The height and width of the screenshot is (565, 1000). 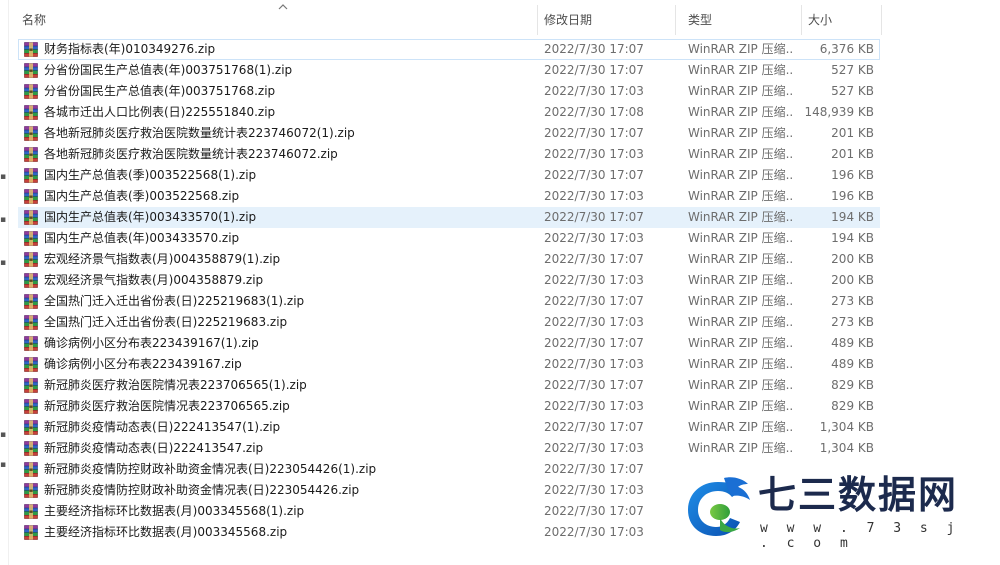 What do you see at coordinates (604, 20) in the screenshot?
I see `column-header-date: 修改日期` at bounding box center [604, 20].